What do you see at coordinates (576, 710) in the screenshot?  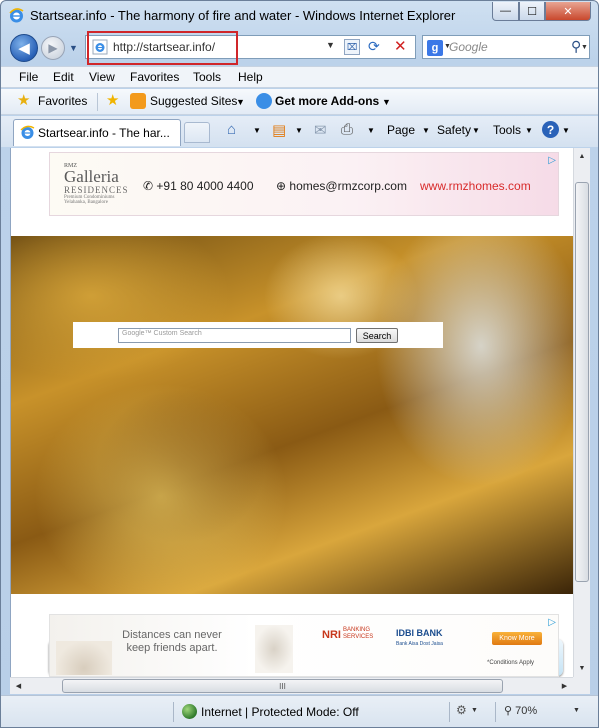 I see `zoom-dropdown-icon: ▼` at bounding box center [576, 710].